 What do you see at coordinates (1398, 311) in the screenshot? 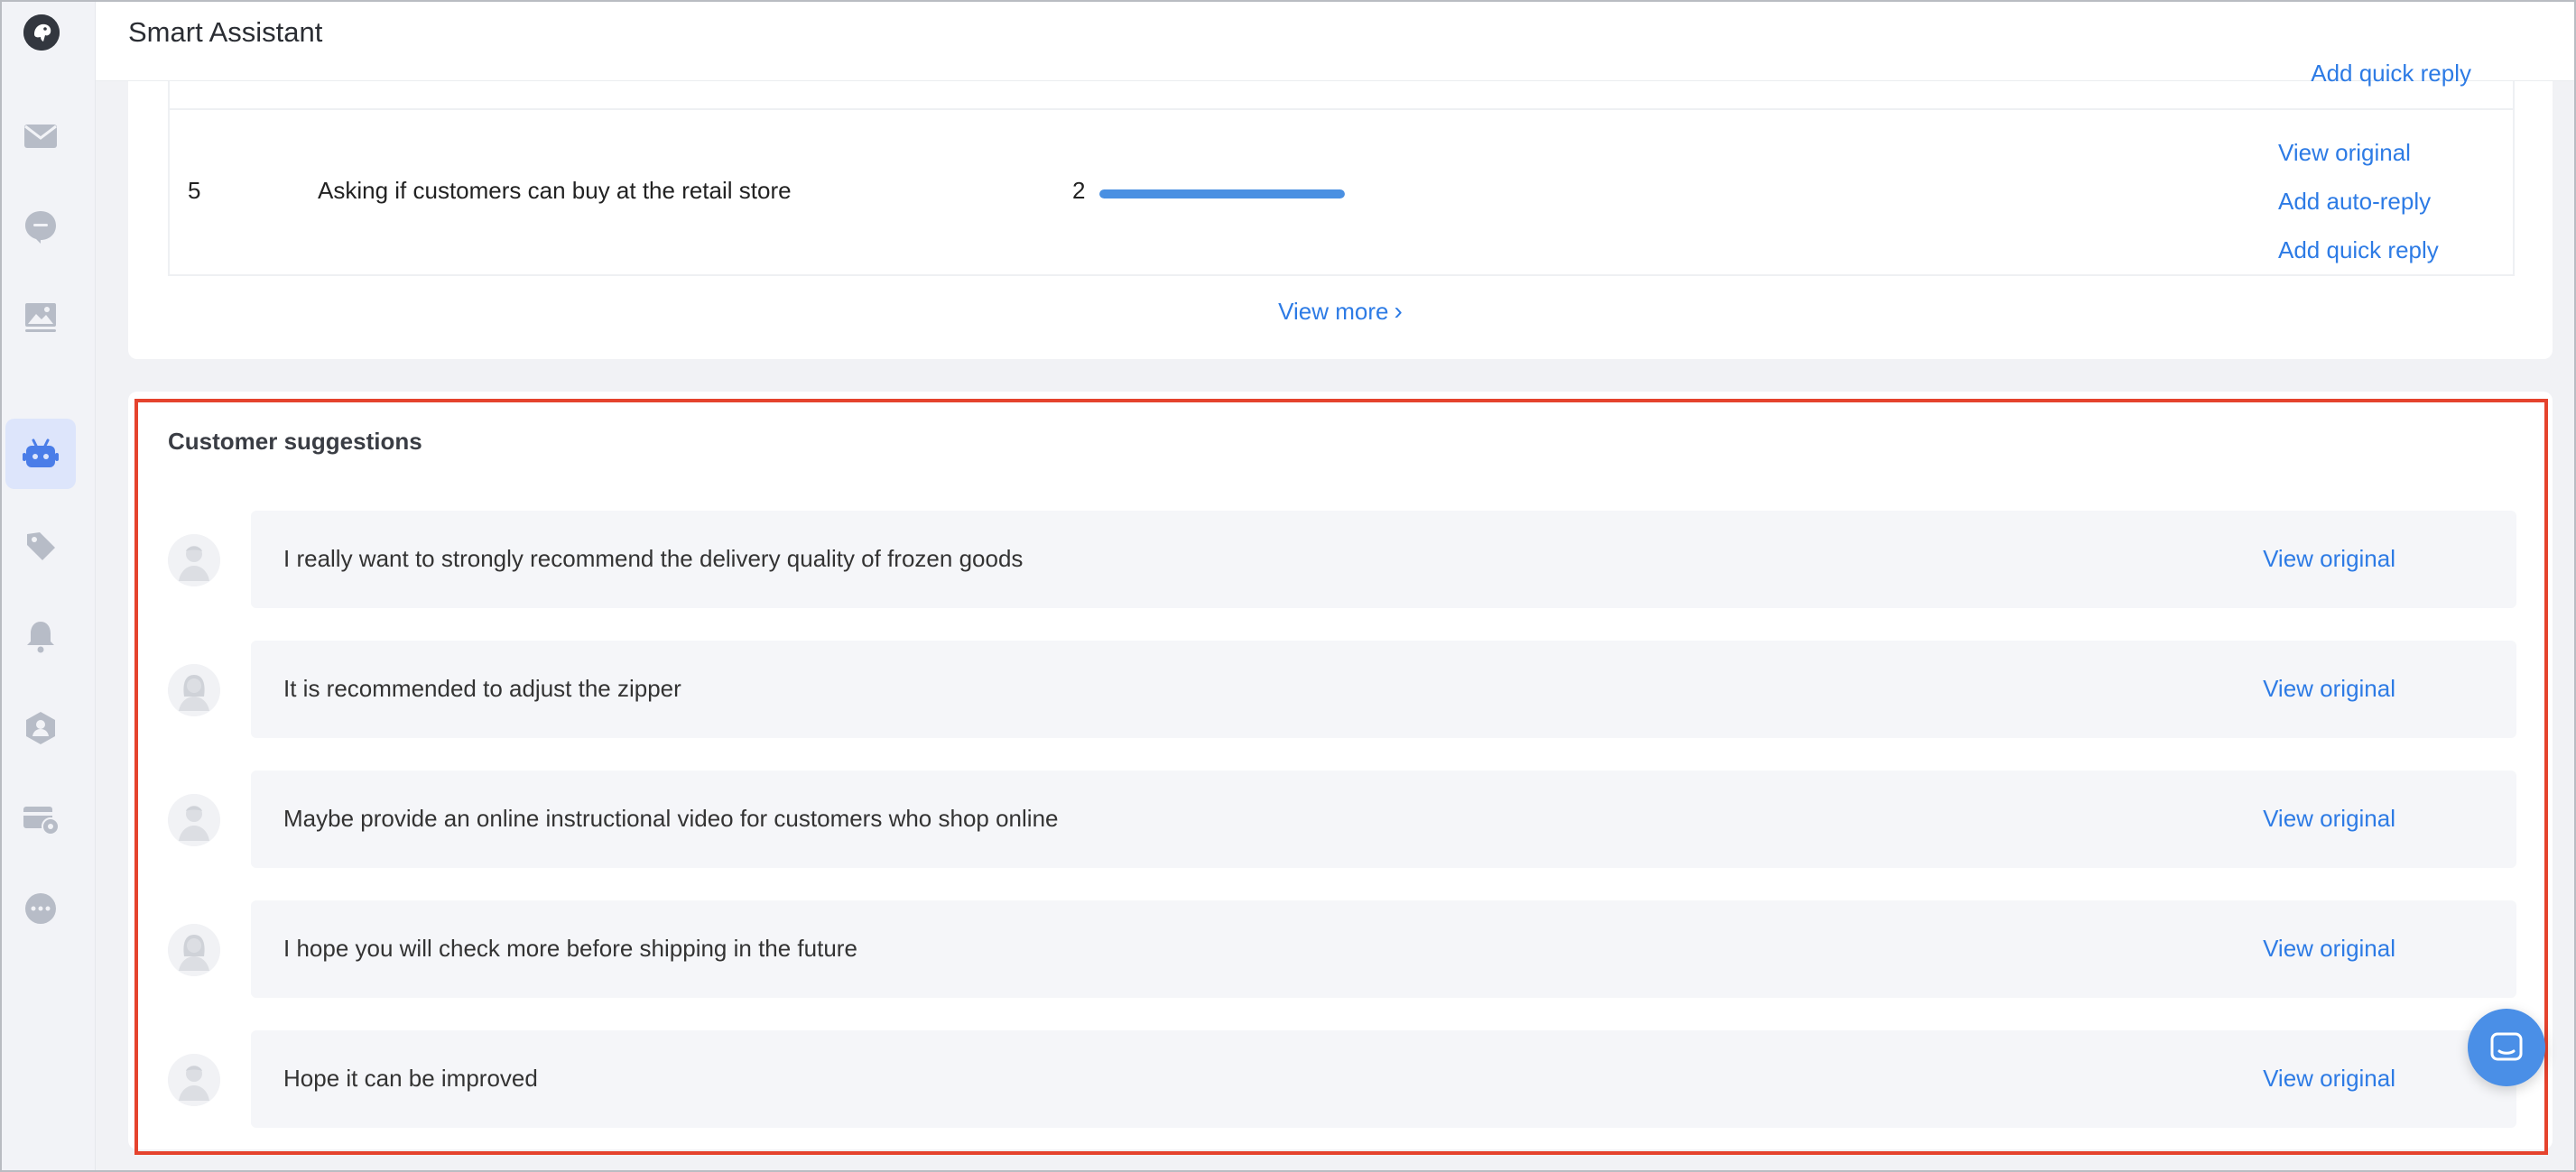
I see `chevron-right-icon: ›` at bounding box center [1398, 311].